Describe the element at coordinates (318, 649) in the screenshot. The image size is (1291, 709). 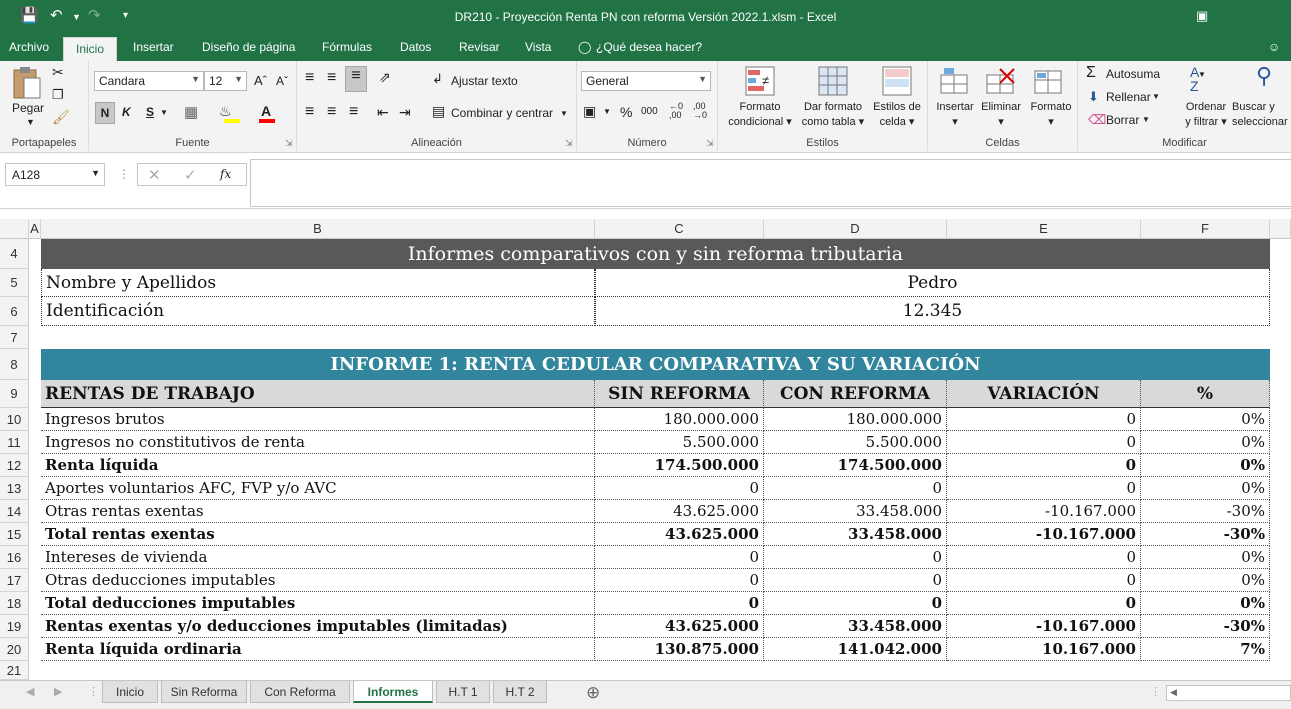
I see `table-cell: Renta líquida ordinaria` at that location.